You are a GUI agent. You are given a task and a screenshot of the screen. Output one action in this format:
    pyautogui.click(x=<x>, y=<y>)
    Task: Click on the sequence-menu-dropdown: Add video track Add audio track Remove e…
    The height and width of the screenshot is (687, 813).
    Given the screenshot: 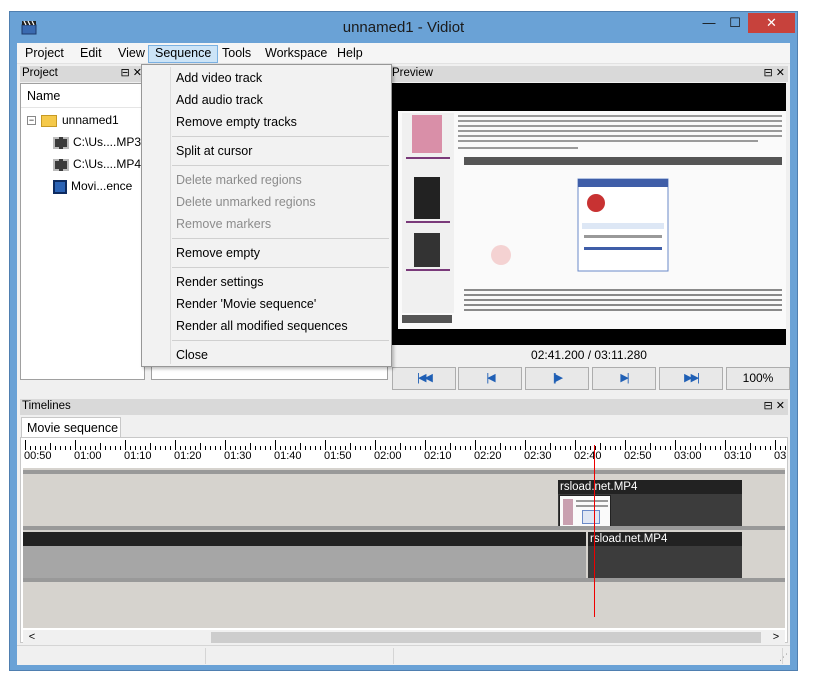 What is the action you would take?
    pyautogui.click(x=266, y=215)
    